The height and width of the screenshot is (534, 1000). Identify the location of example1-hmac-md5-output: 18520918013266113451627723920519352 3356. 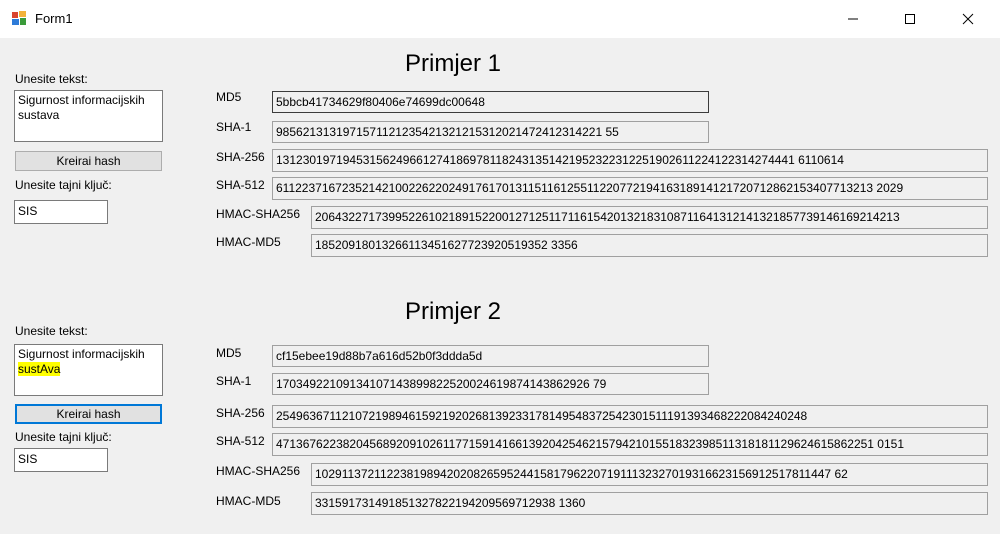
(649, 245).